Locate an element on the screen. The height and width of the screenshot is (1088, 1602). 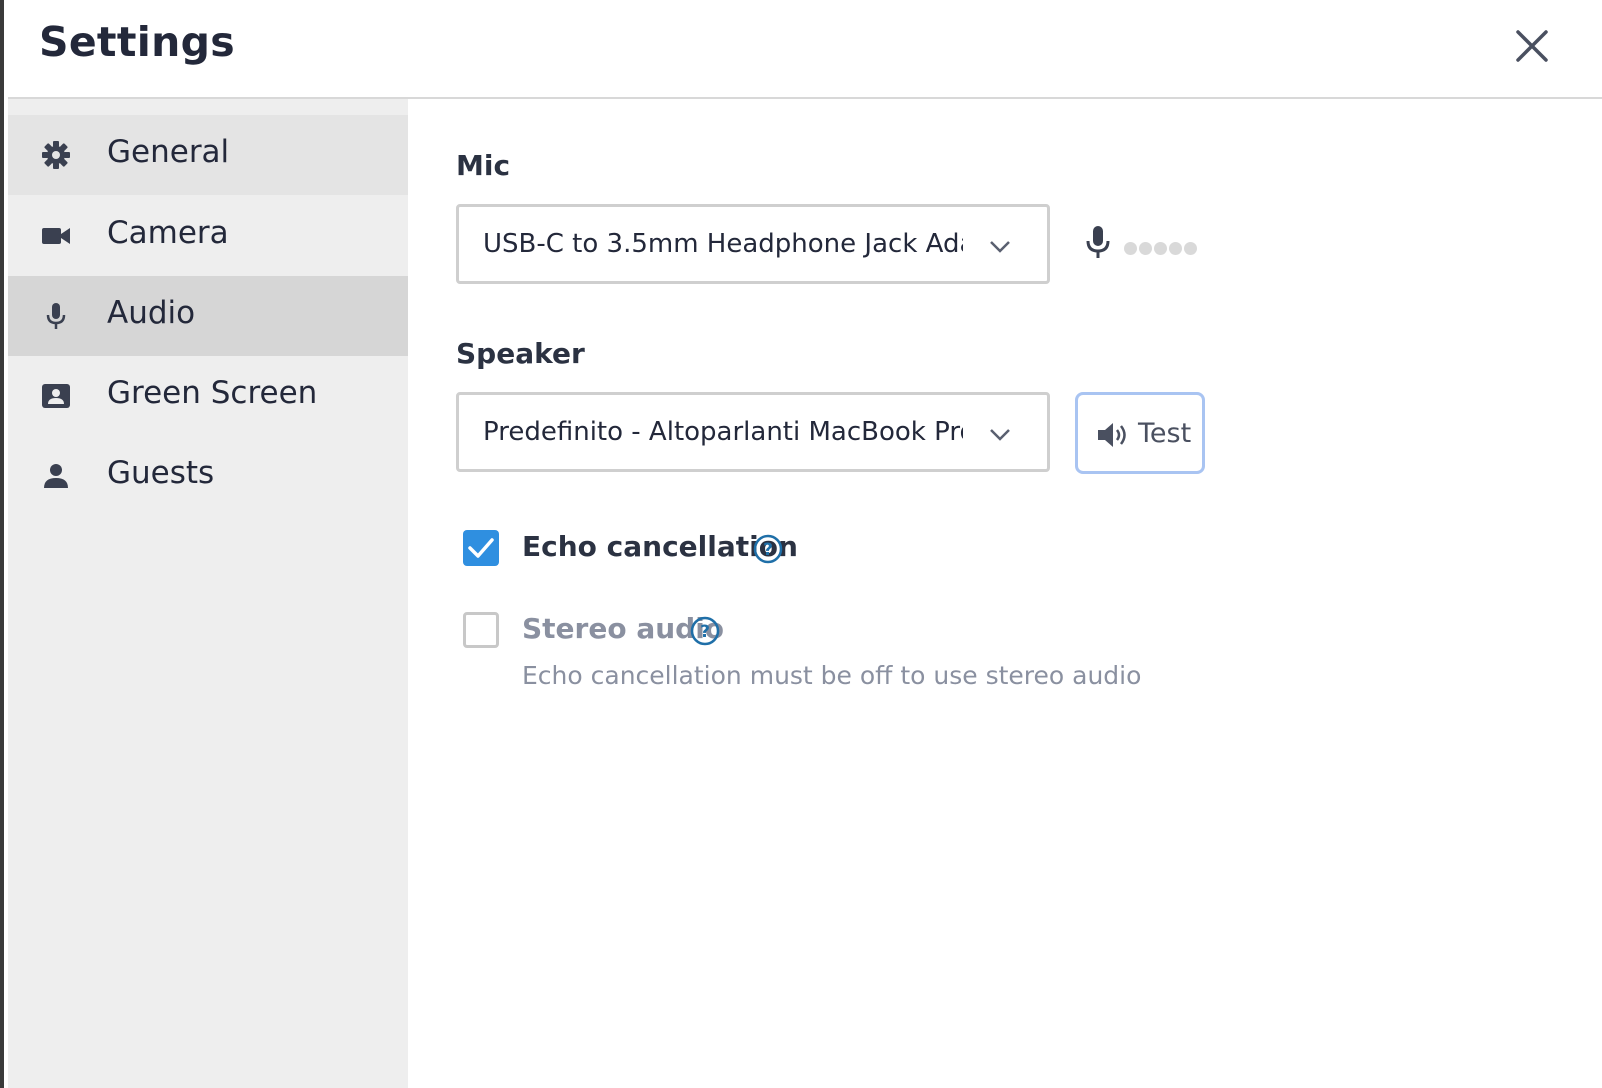
mic-label: Mic is located at coordinates (483, 165).